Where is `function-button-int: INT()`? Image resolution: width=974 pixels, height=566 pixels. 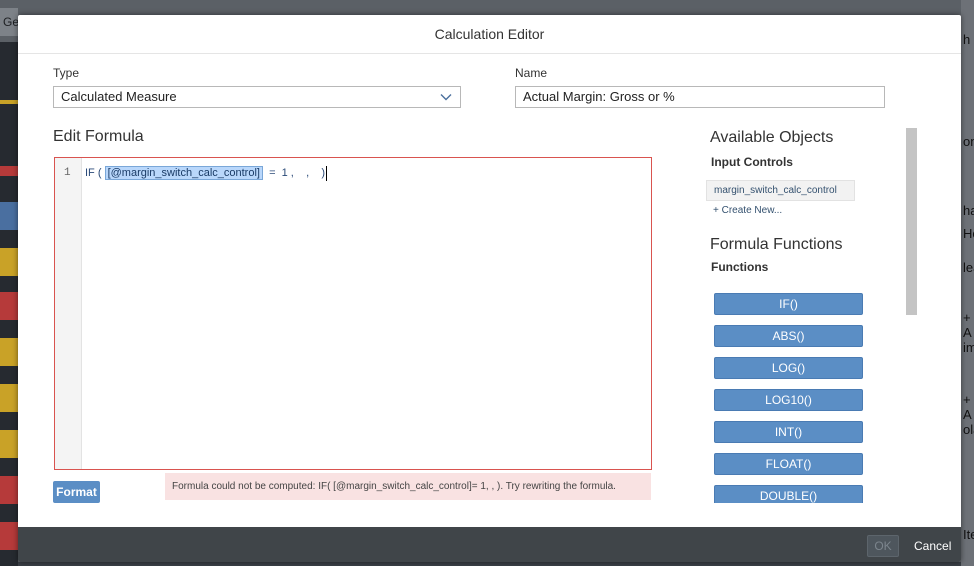 function-button-int: INT() is located at coordinates (788, 432).